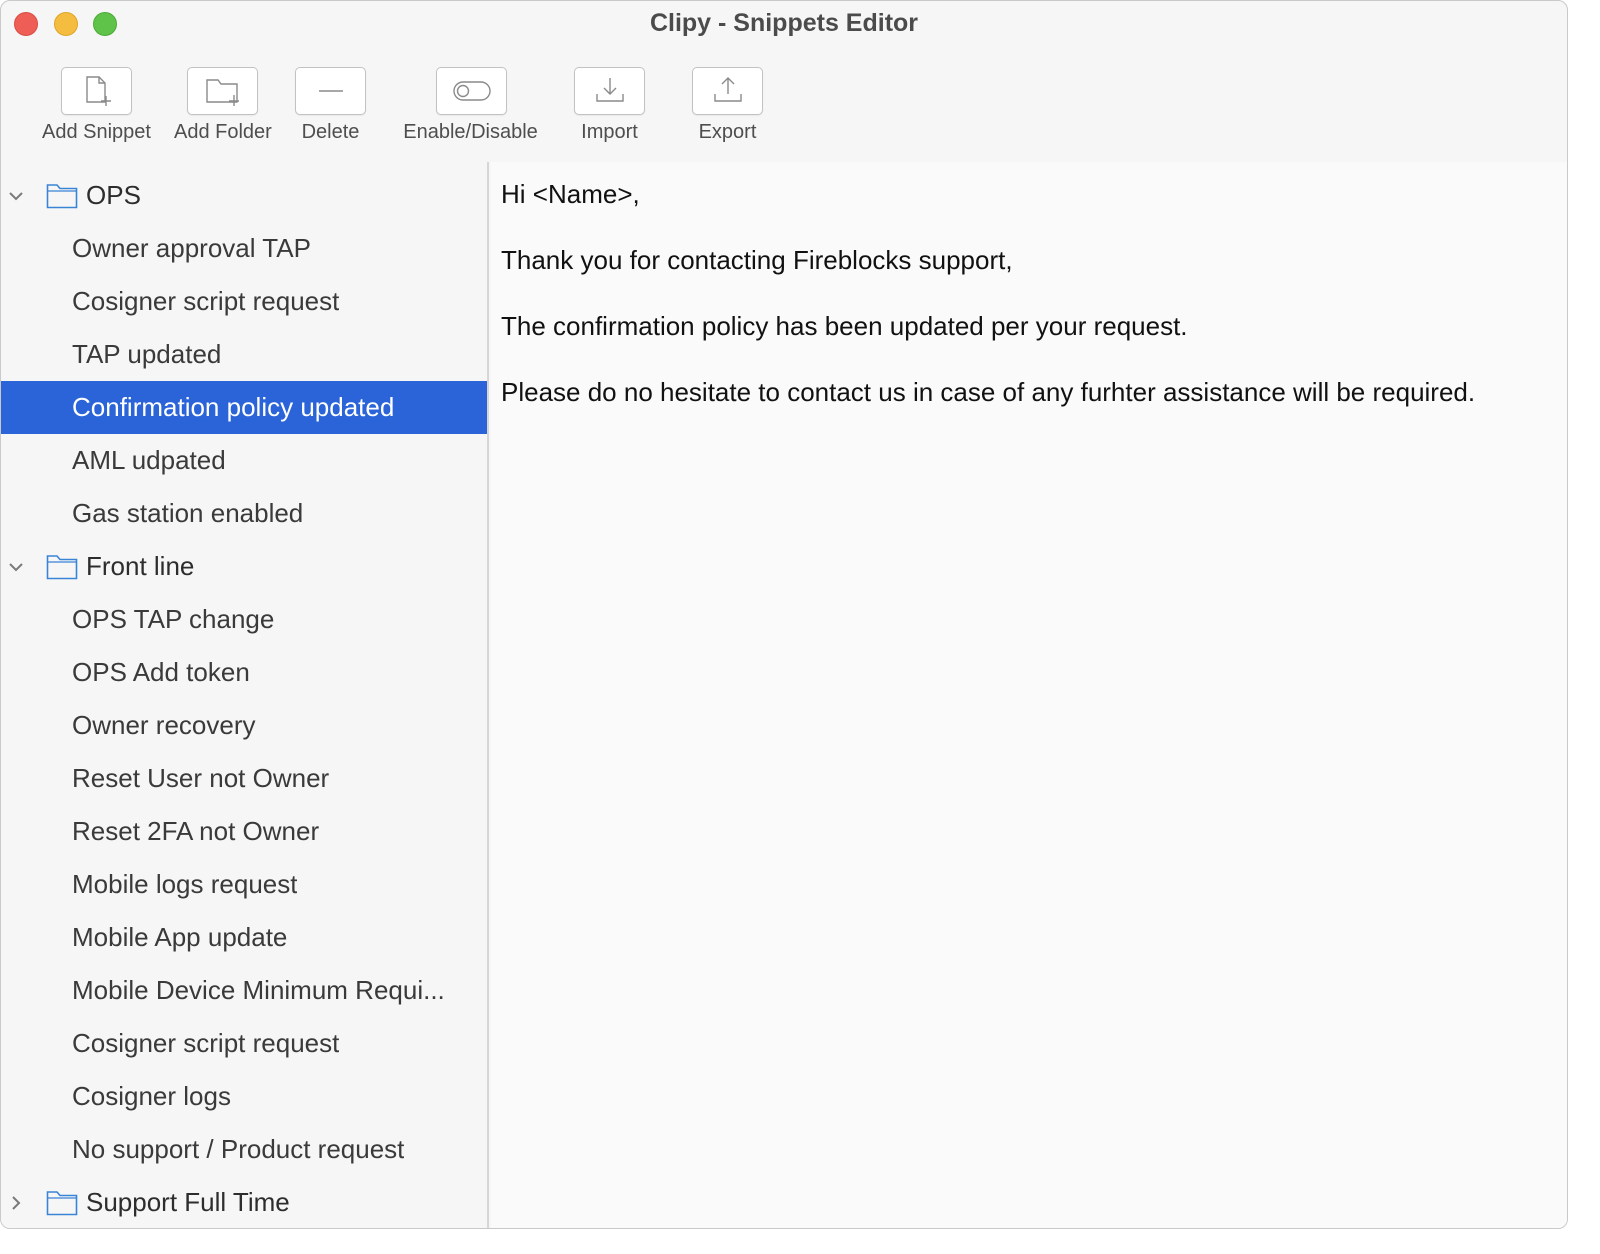 The image size is (1600, 1254). What do you see at coordinates (161, 672) in the screenshot?
I see `snippet-name: OPS Add token` at bounding box center [161, 672].